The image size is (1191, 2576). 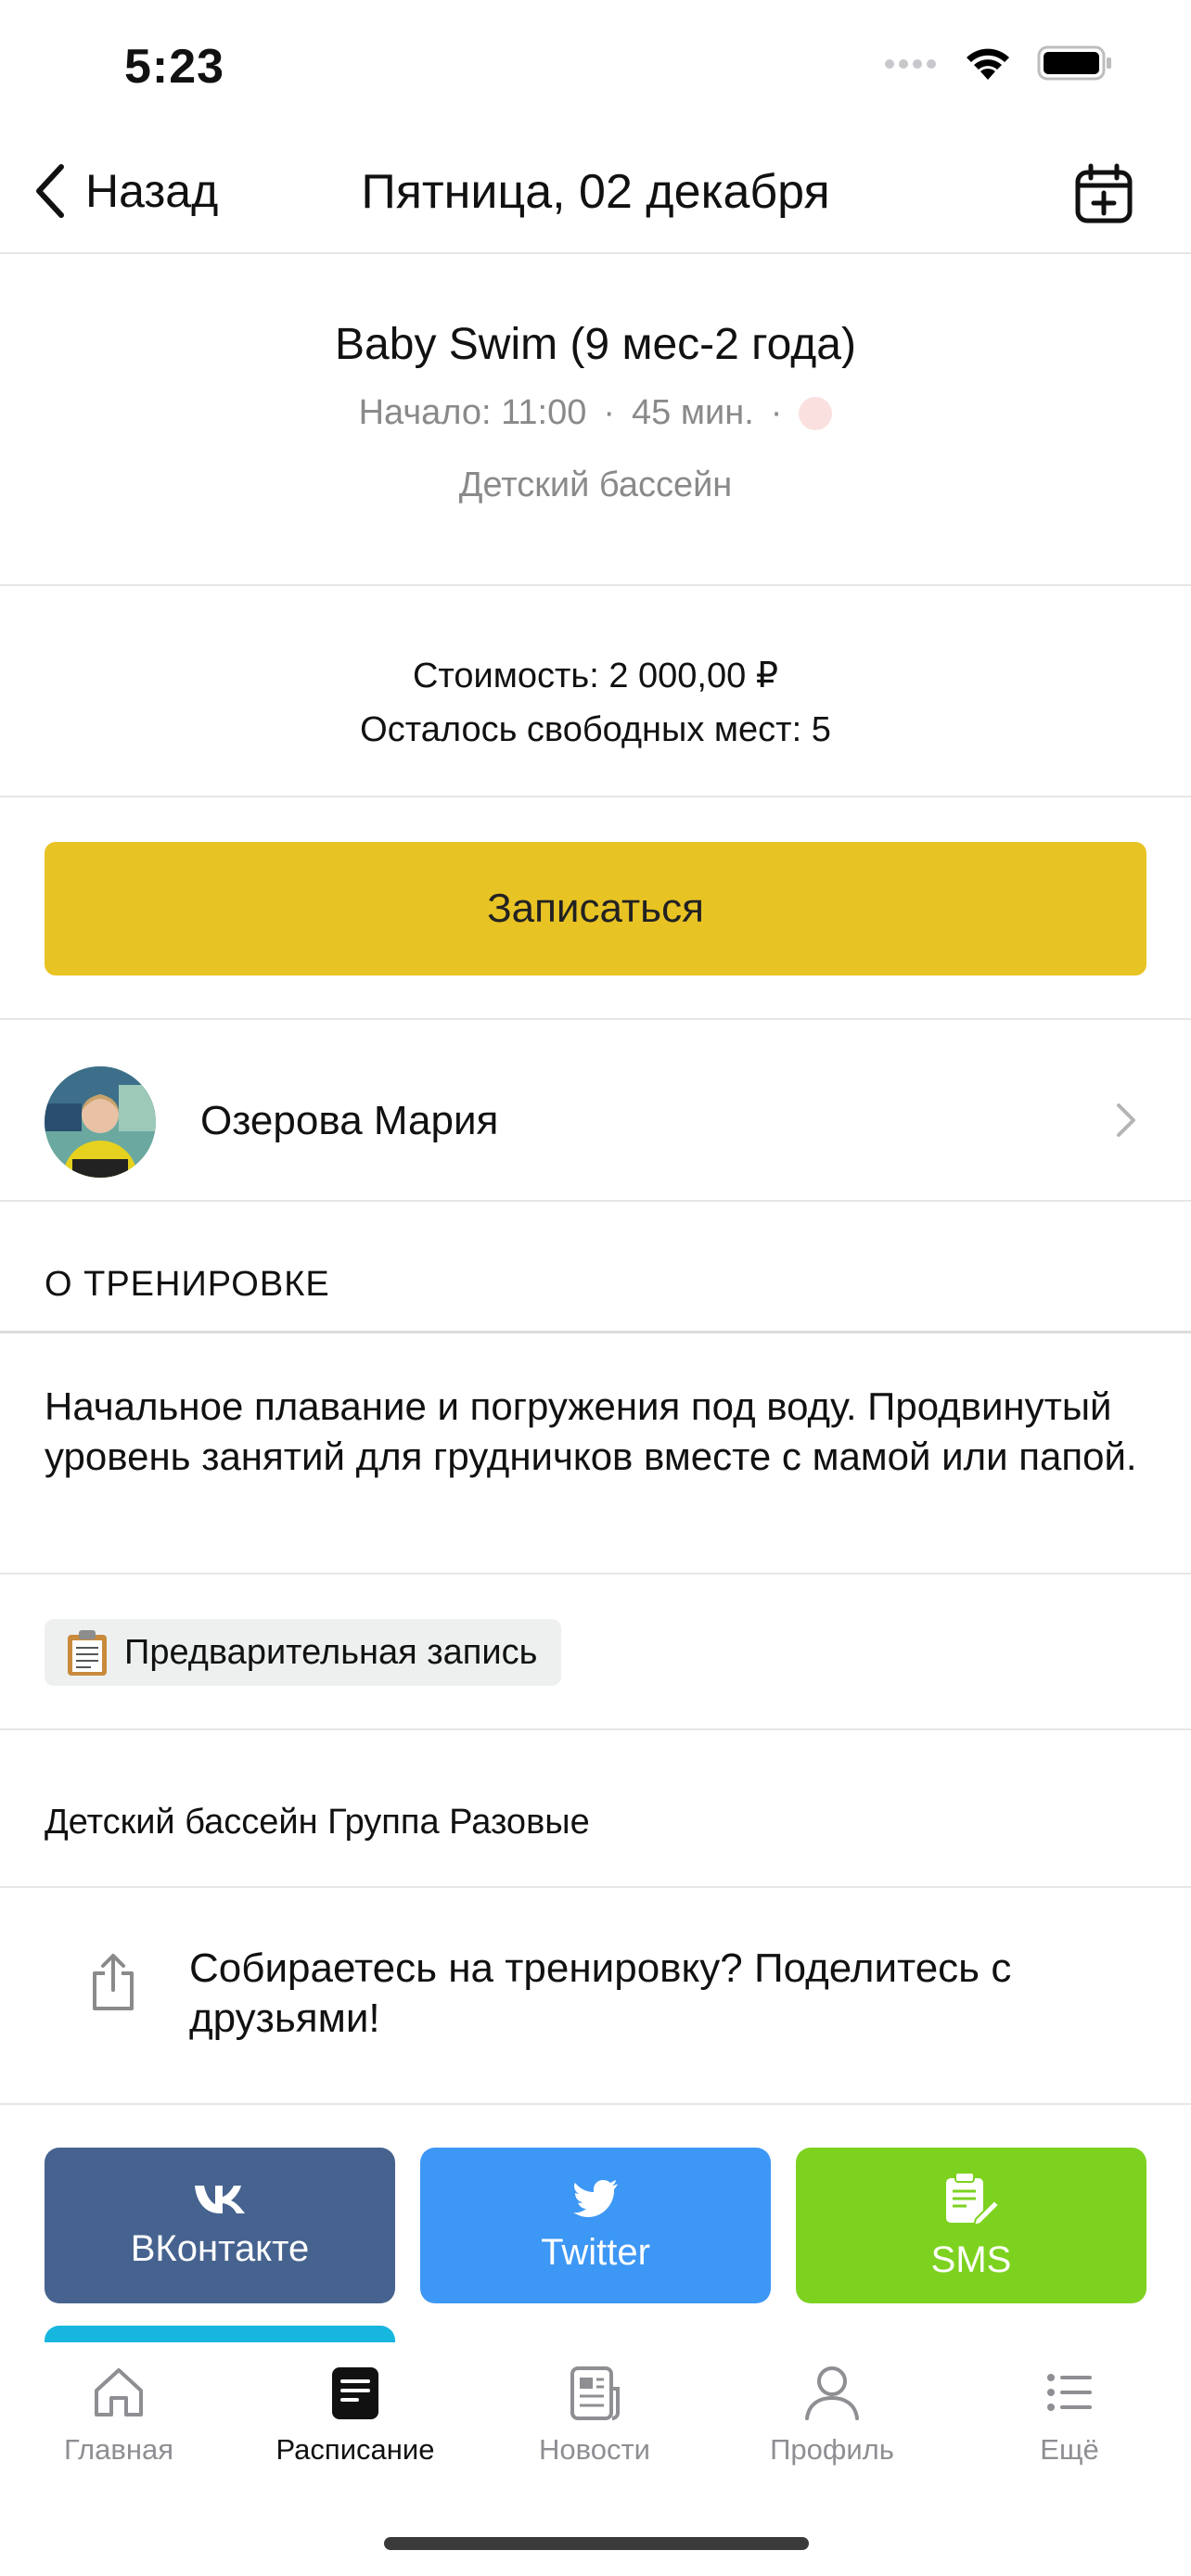 I want to click on cost-text: Стоимость: 2 000,00 ₽, so click(x=595, y=676).